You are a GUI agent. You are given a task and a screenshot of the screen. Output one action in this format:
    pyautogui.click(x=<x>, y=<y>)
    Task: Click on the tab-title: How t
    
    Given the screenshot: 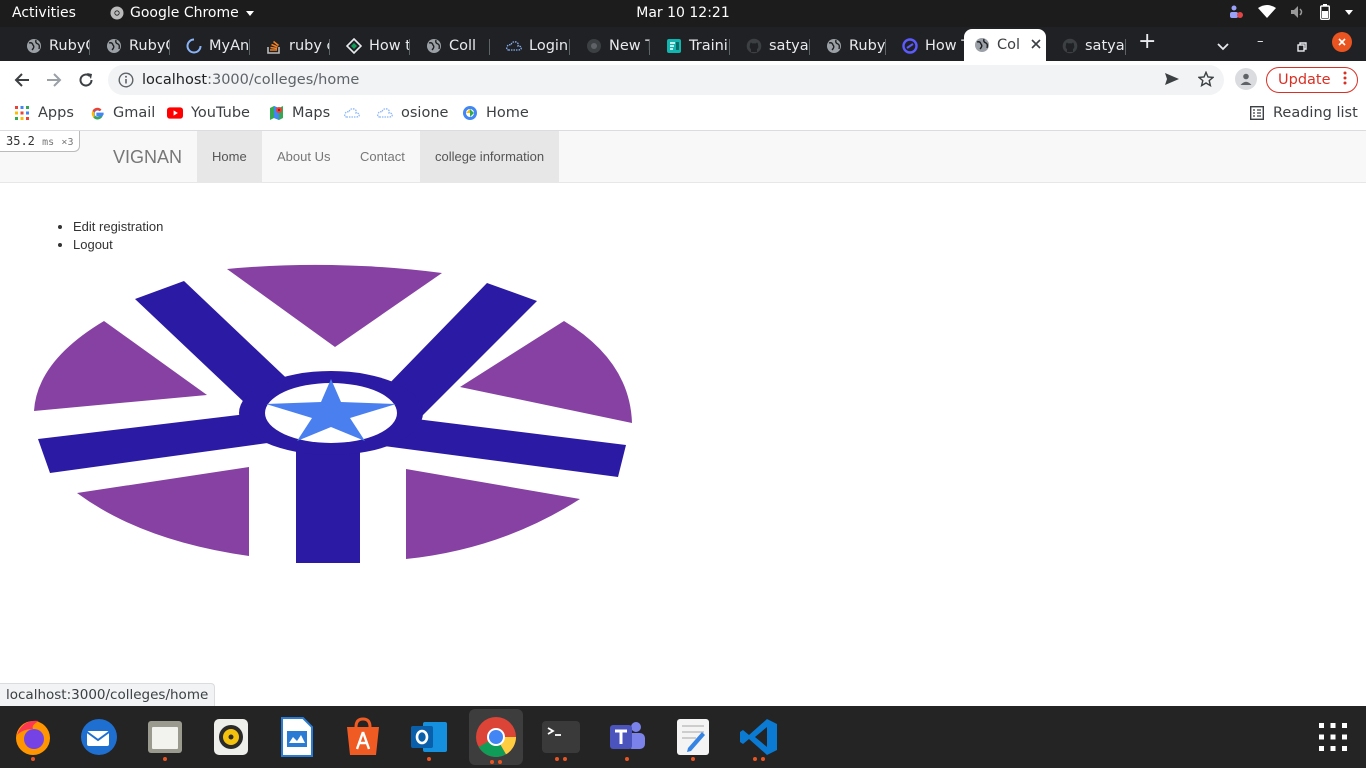 What is the action you would take?
    pyautogui.click(x=389, y=46)
    